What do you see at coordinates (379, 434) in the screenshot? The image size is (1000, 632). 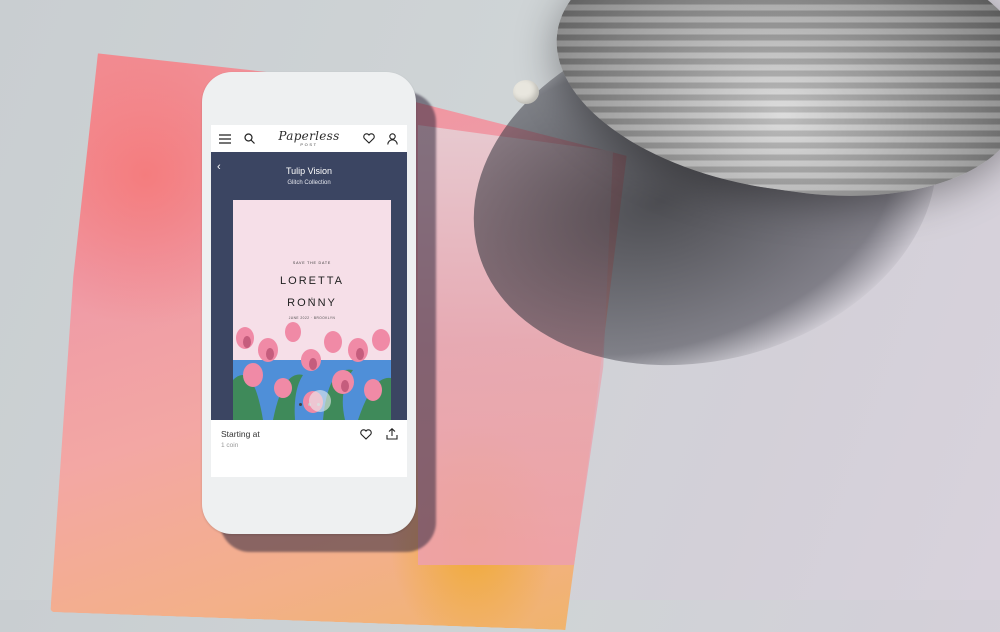 I see `footer-actions` at bounding box center [379, 434].